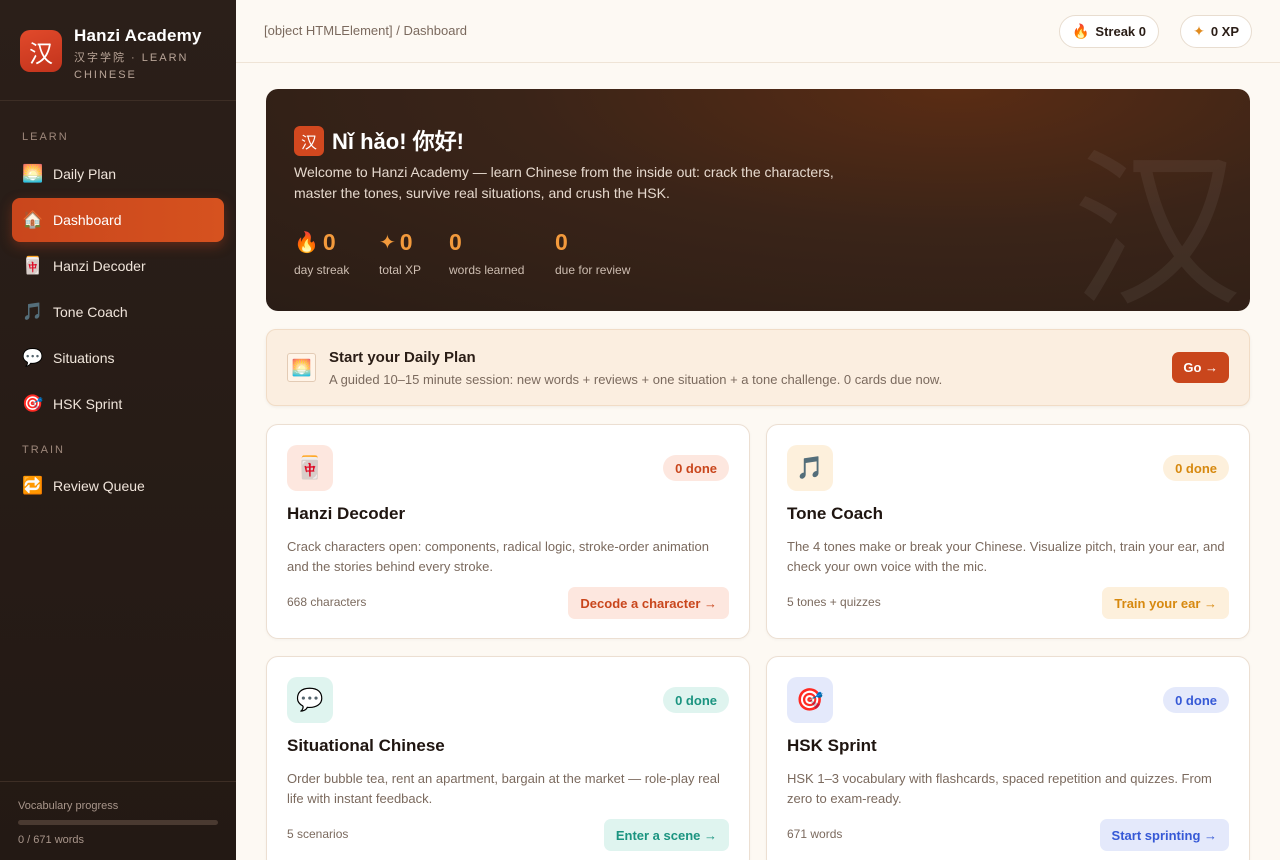 This screenshot has width=1280, height=860. What do you see at coordinates (41, 51) in the screenshot?
I see `logo-icon: 汉` at bounding box center [41, 51].